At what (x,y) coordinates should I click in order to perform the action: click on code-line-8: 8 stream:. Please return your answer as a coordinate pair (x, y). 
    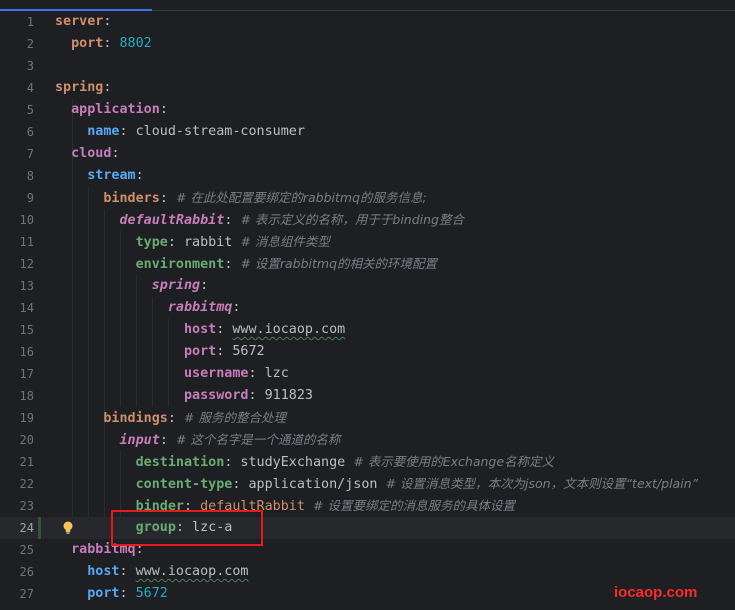
    Looking at the image, I should click on (367, 176).